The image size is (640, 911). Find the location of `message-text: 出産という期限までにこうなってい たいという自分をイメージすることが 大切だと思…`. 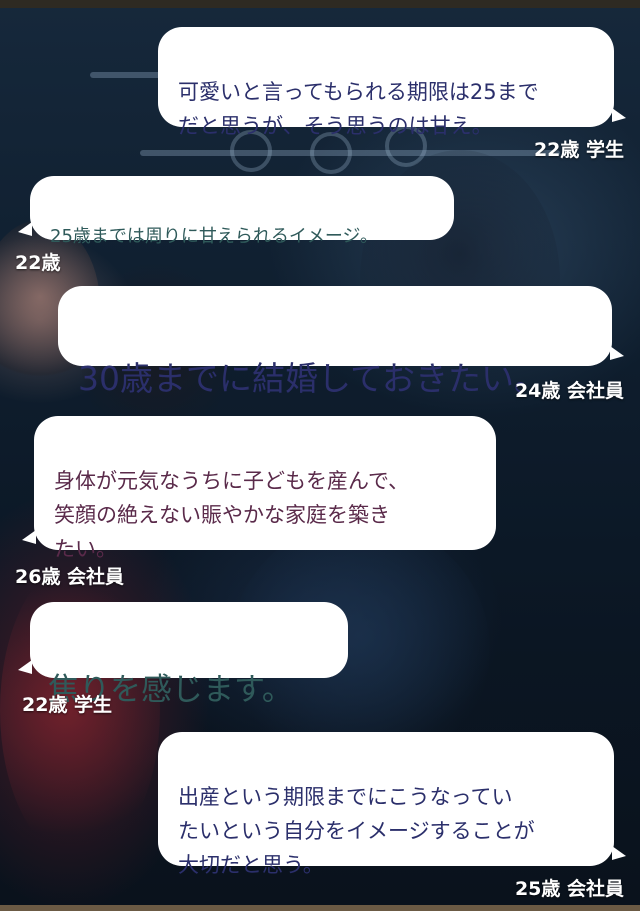

message-text: 出産という期限までにこうなってい たいという自分をイメージすることが 大切だと思… is located at coordinates (356, 831).